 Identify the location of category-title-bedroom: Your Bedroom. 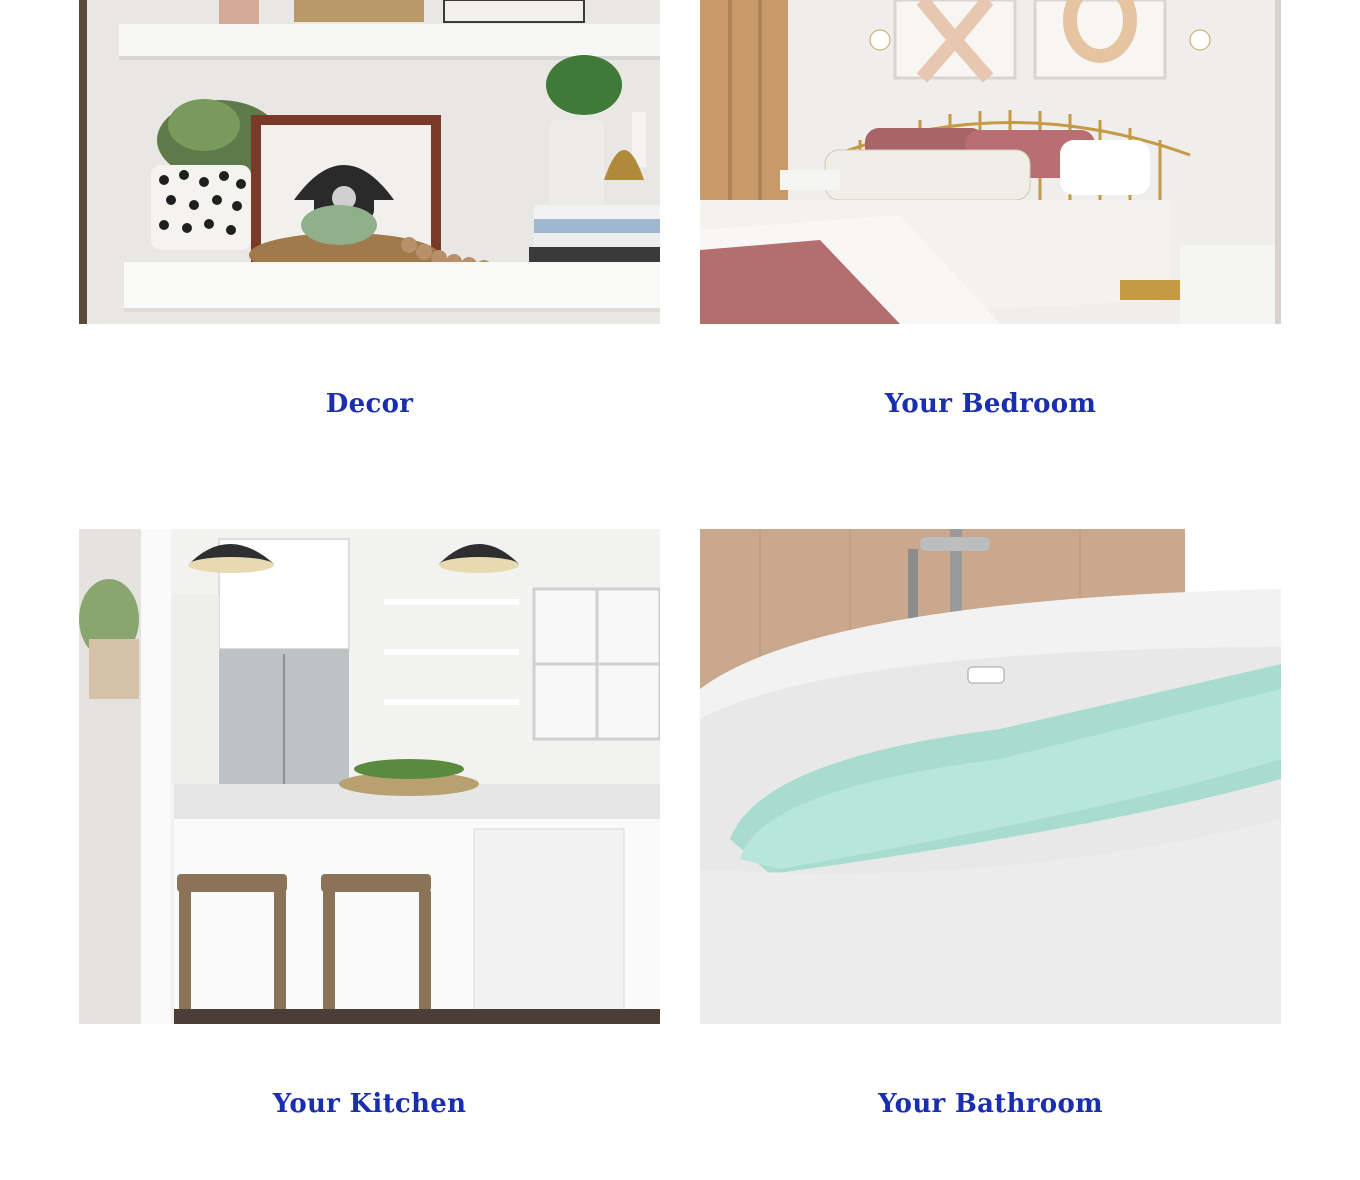
(990, 404).